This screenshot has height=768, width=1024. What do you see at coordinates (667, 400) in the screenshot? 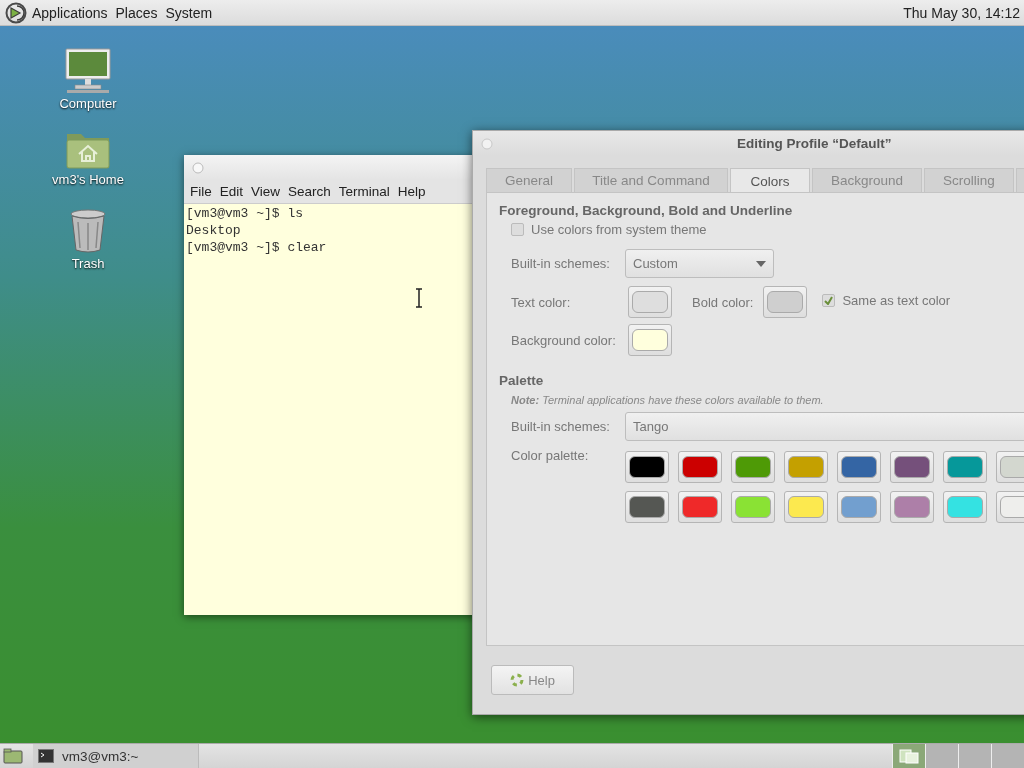
I see `note-text: Note: Terminal applications have these colors available to them.` at bounding box center [667, 400].